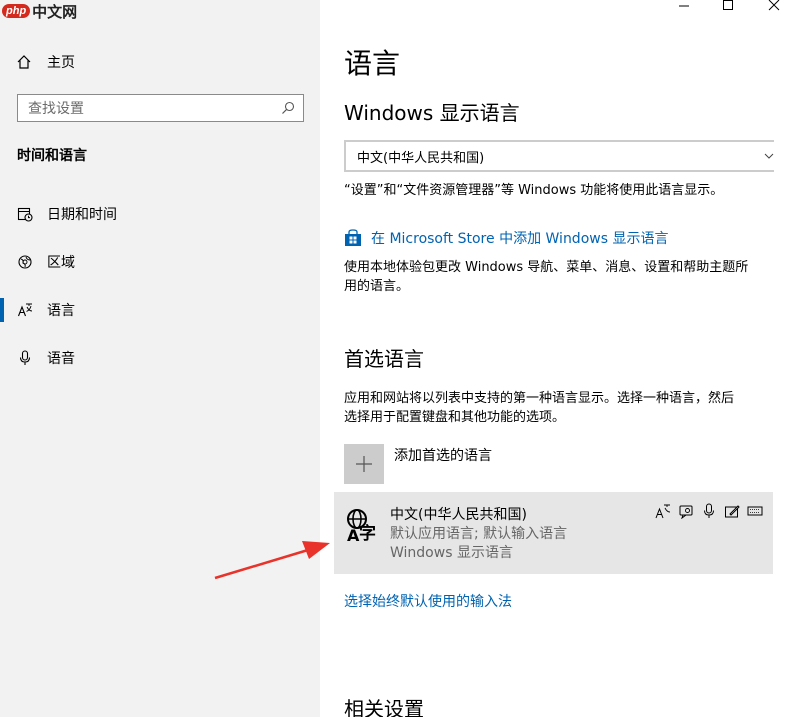 The width and height of the screenshot is (793, 717). Describe the element at coordinates (160, 262) in the screenshot. I see `sidebar-item-region: 区域` at that location.